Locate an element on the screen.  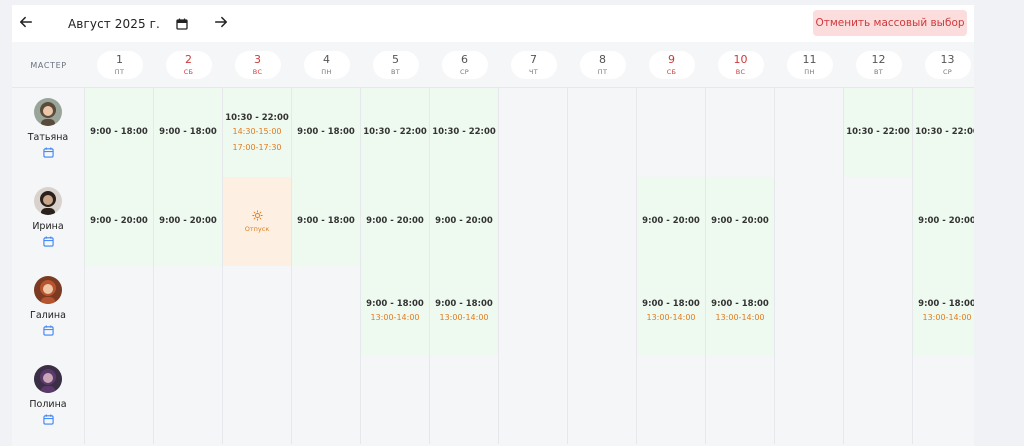
next-month-button is located at coordinates (221, 22).